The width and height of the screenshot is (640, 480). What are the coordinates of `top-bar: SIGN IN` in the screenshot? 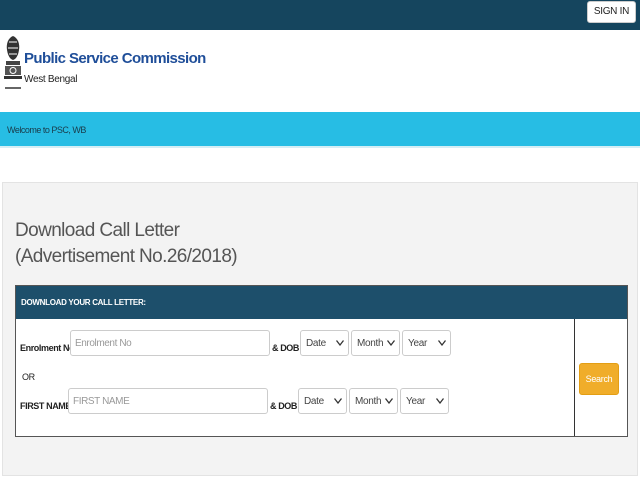 It's located at (320, 15).